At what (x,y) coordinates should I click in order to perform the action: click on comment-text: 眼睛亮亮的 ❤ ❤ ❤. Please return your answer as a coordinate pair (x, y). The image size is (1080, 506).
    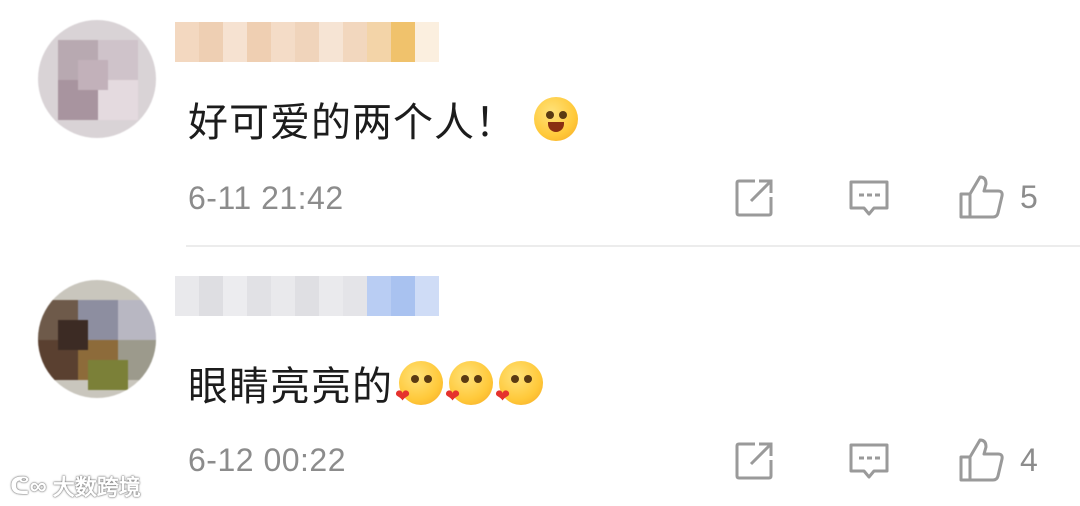
    Looking at the image, I should click on (365, 383).